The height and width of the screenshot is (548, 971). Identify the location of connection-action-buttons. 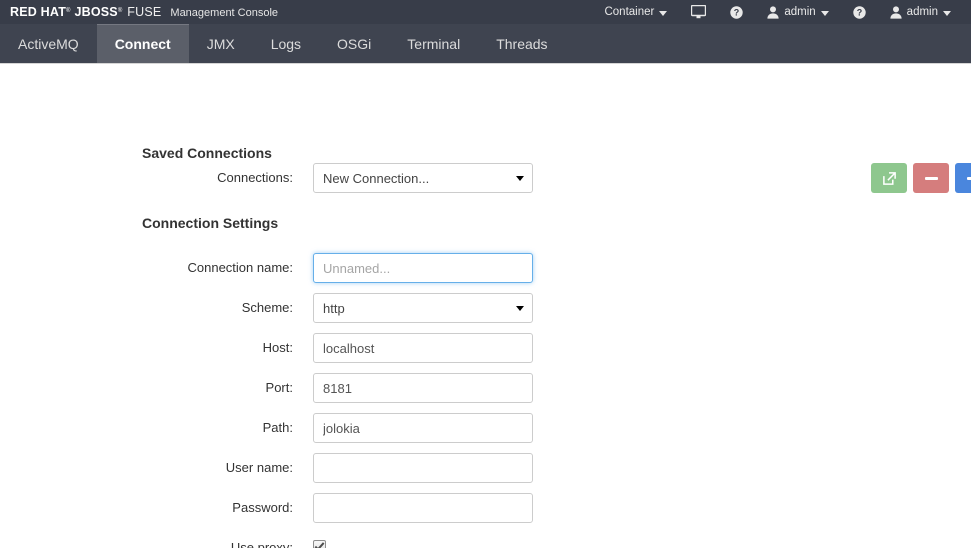
(921, 178).